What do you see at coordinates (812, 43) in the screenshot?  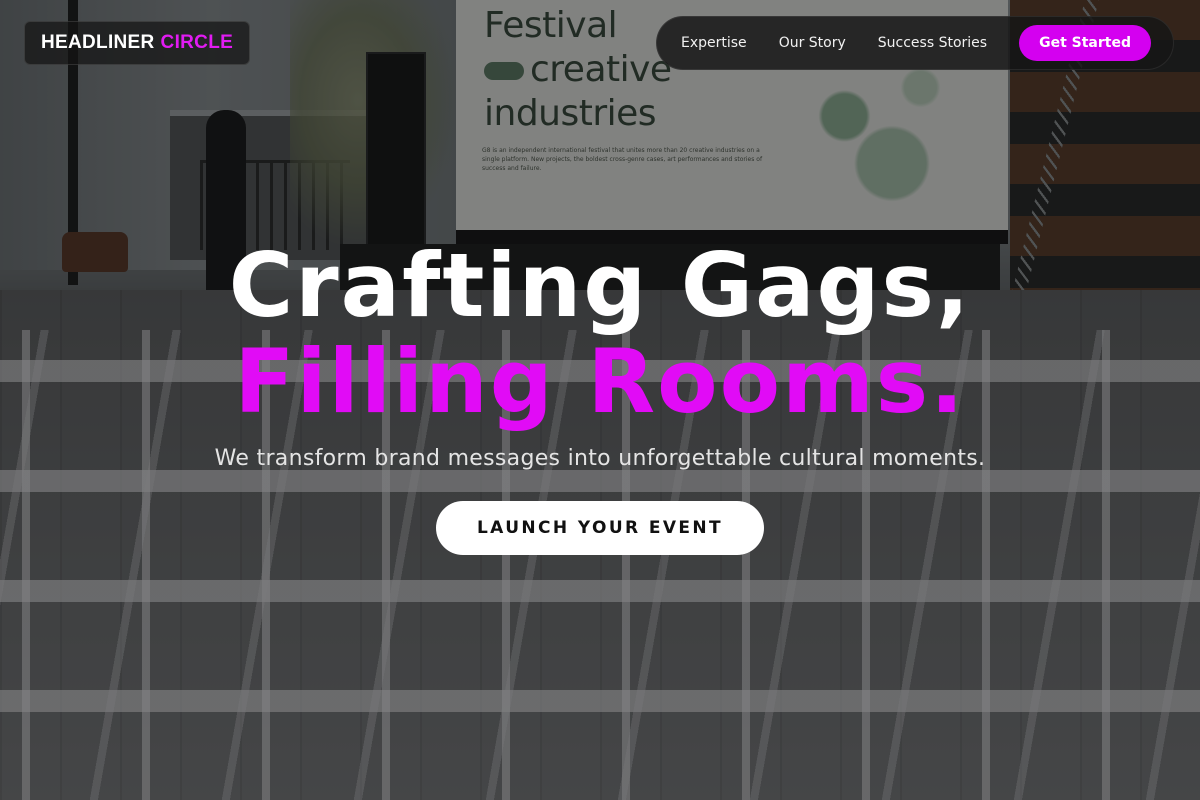 I see `nav-link-our-story: Our Story` at bounding box center [812, 43].